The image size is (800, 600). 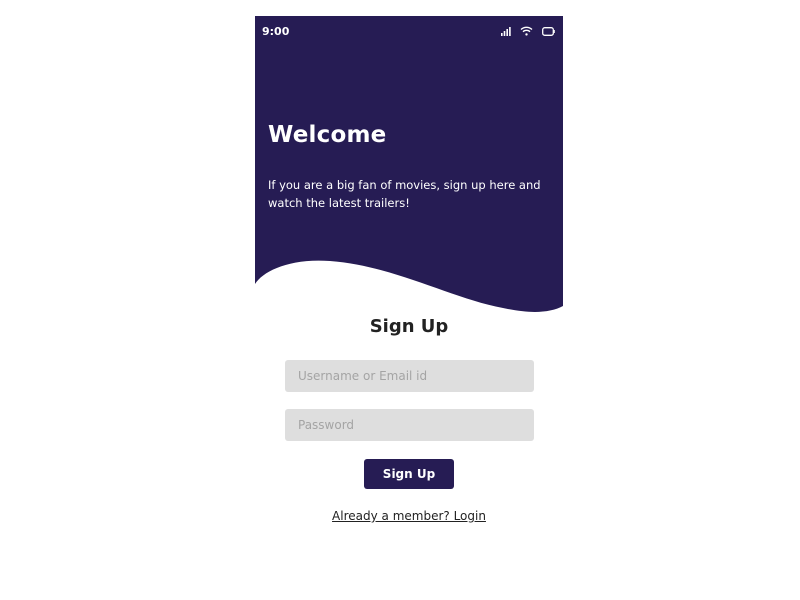 I want to click on status-icons, so click(x=528, y=31).